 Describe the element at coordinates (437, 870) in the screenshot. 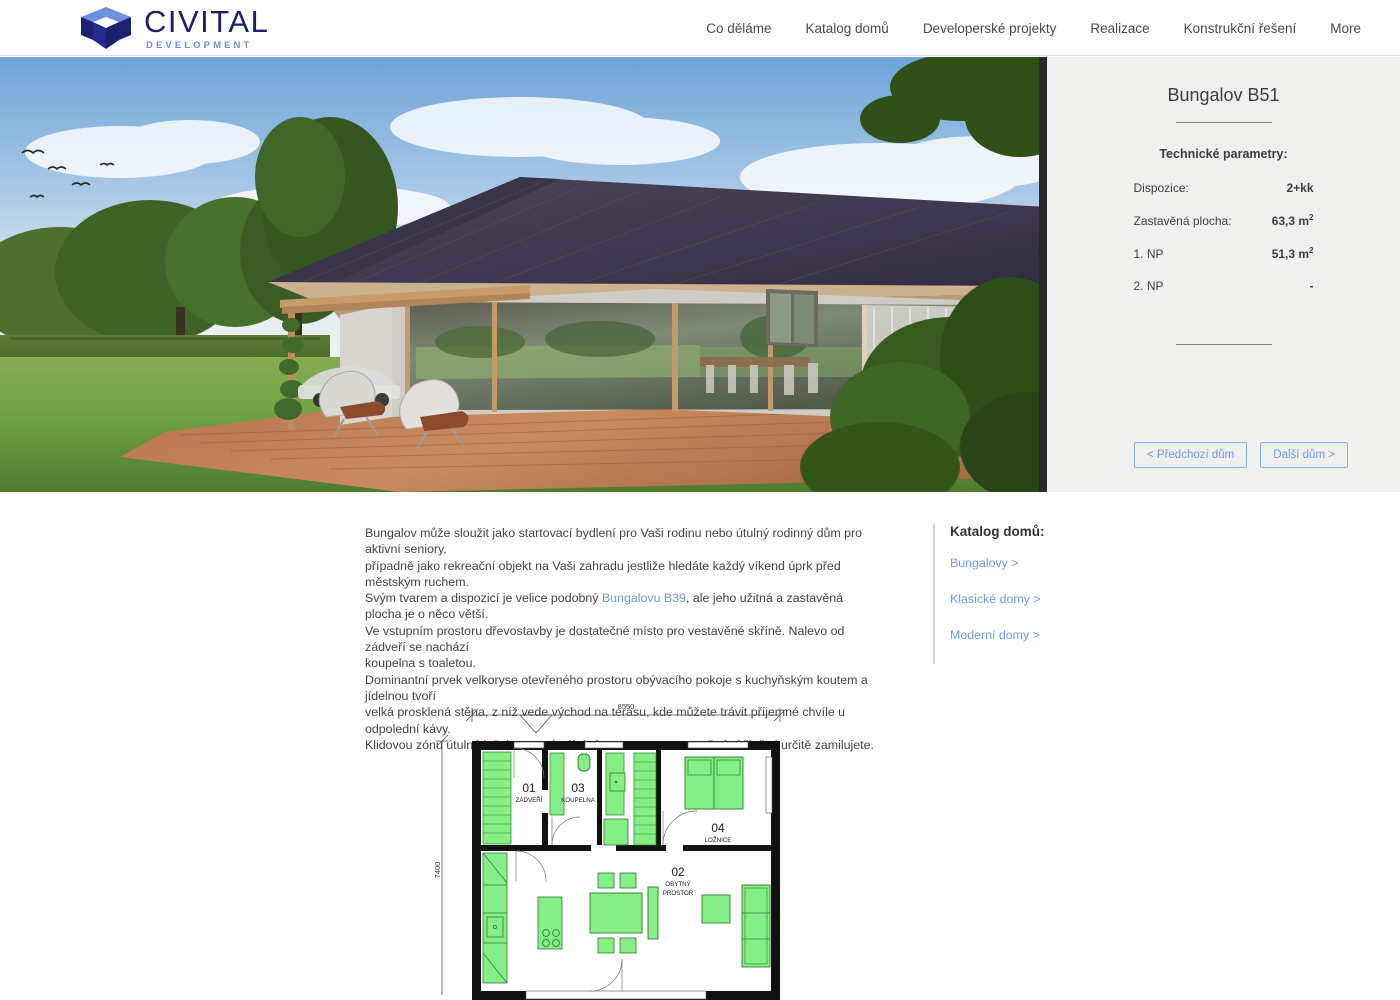

I see `dimension-height-label: 7400` at that location.